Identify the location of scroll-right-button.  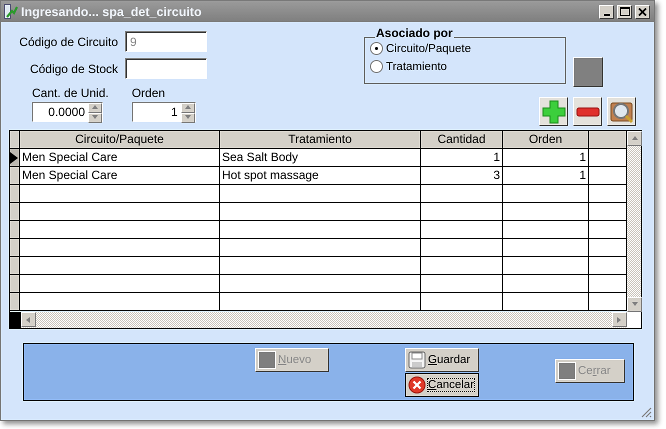
(619, 319).